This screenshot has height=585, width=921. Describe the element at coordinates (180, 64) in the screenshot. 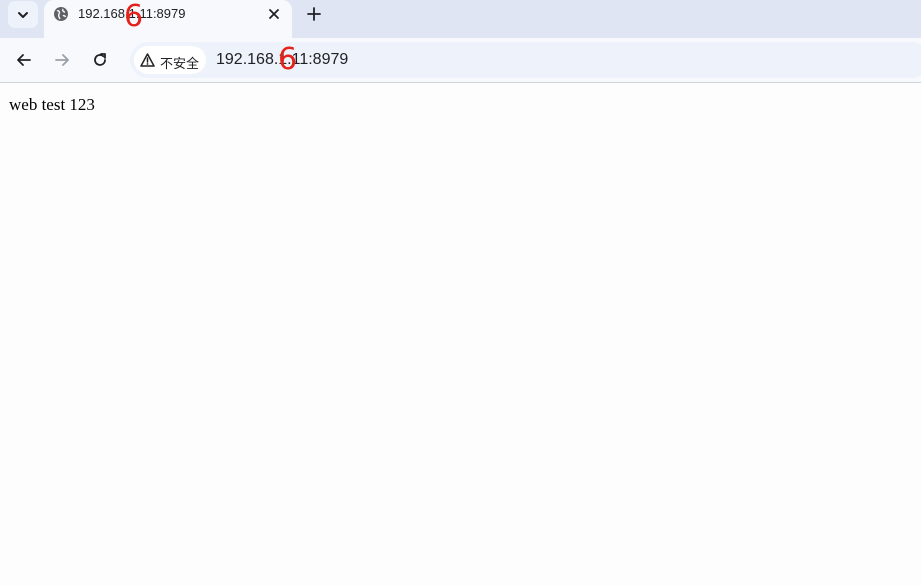

I see `security-label: 不安全` at that location.